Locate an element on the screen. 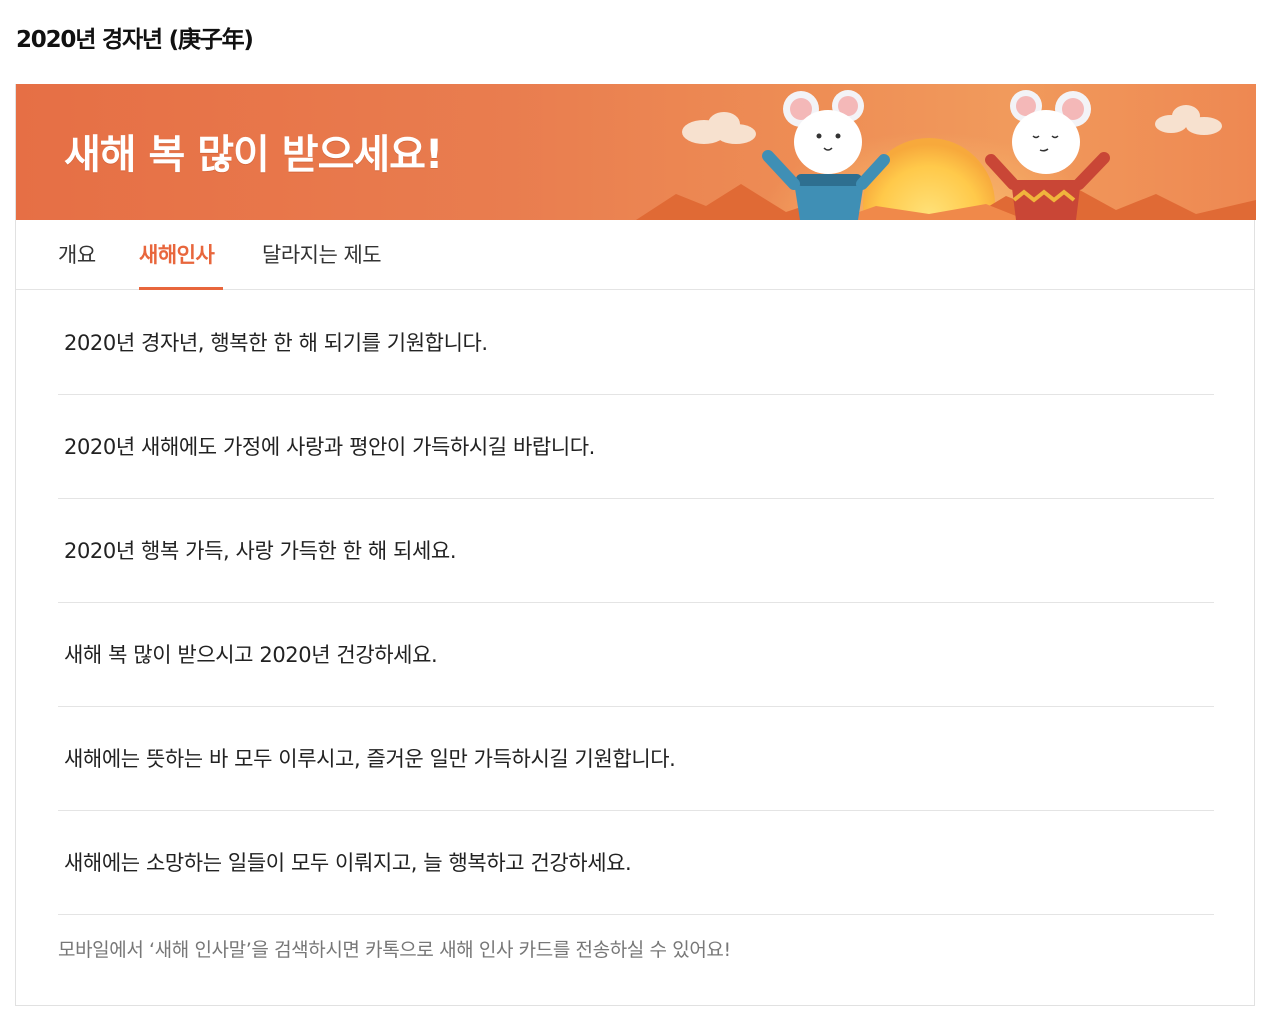 This screenshot has height=1036, width=1274. tab-policy-changes: 달라지는 제도 is located at coordinates (322, 255).